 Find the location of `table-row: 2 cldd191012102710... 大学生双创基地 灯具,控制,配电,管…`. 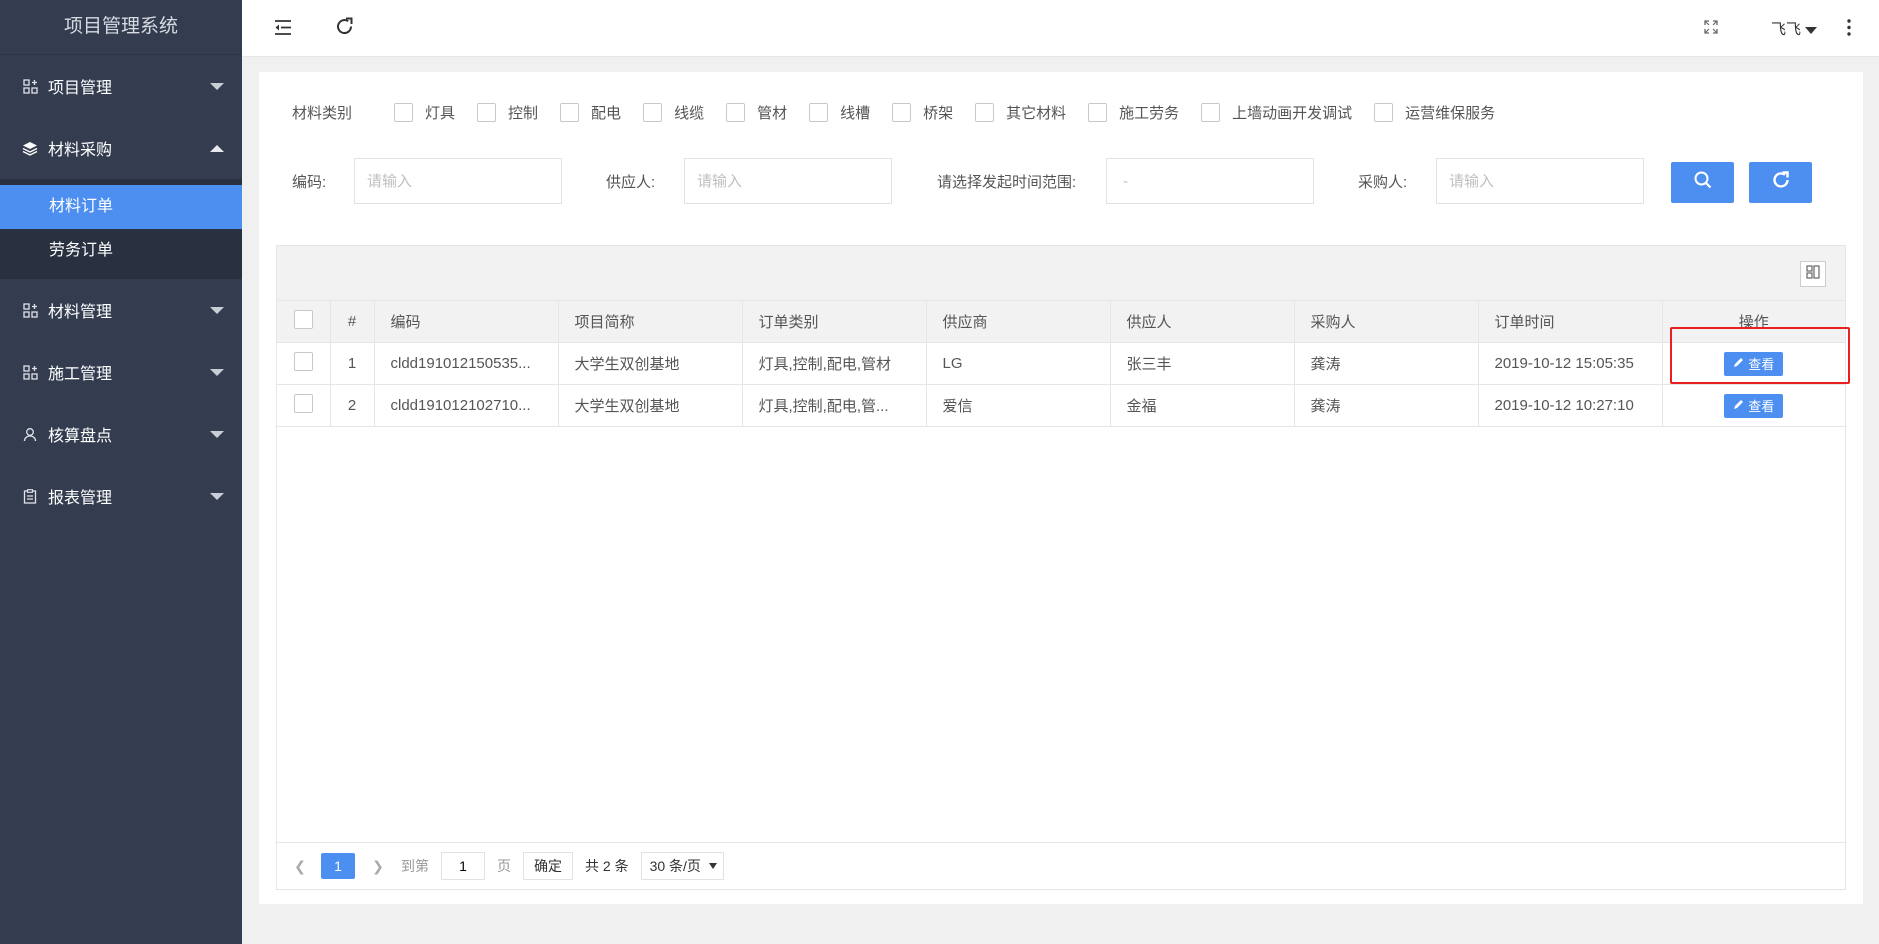

table-row: 2 cldd191012102710... 大学生双创基地 灯具,控制,配电,管… is located at coordinates (1061, 405).